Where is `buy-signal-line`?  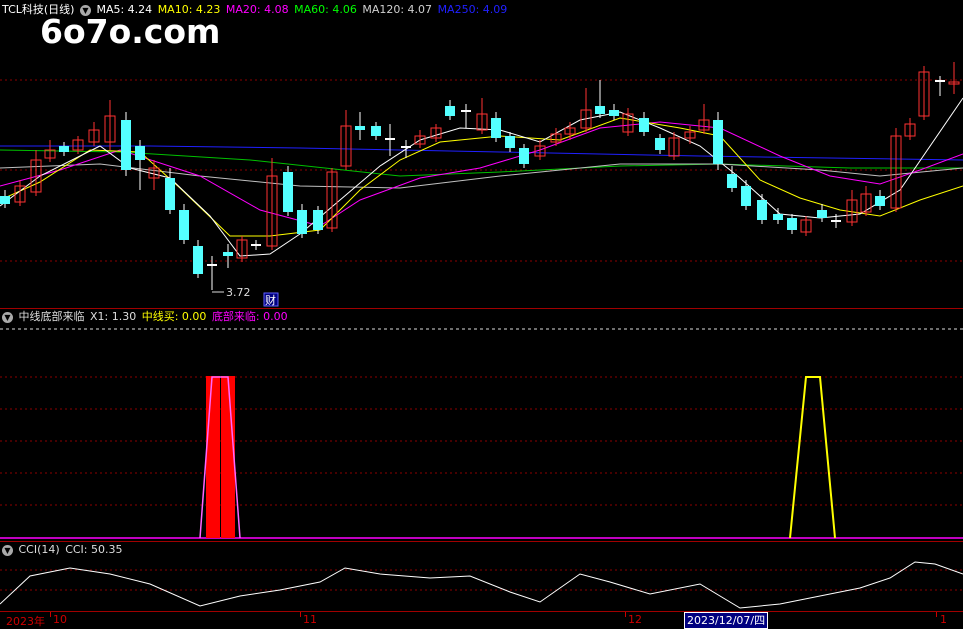 buy-signal-line is located at coordinates (812, 457).